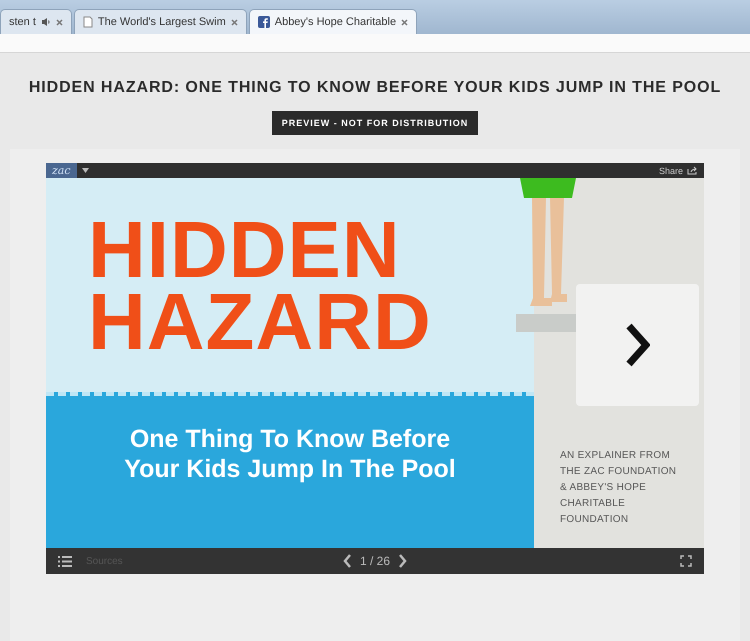  I want to click on browser-tab: sten t, so click(36, 21).